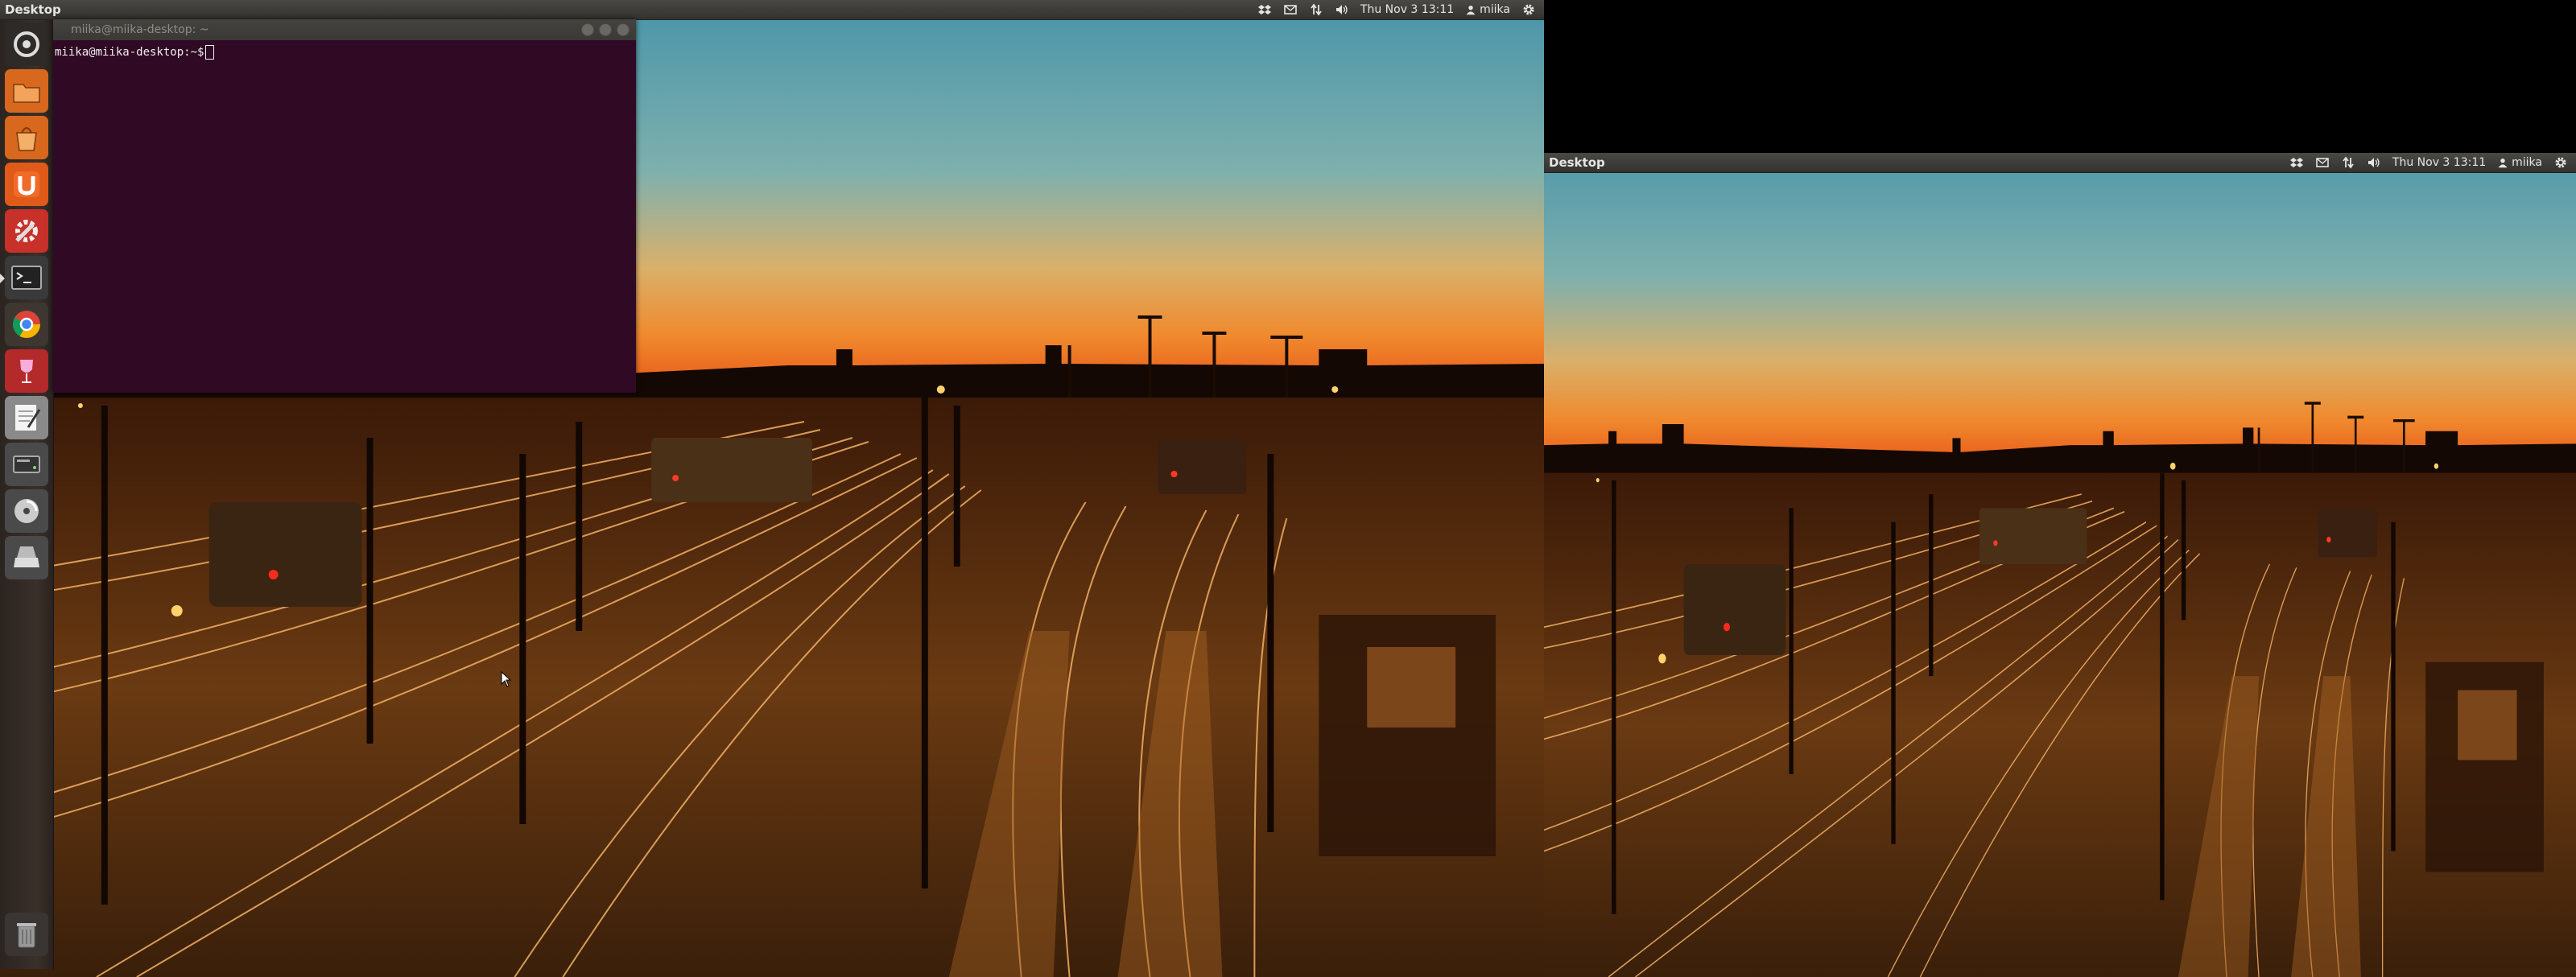  What do you see at coordinates (26, 137) in the screenshot?
I see `software-center-icon` at bounding box center [26, 137].